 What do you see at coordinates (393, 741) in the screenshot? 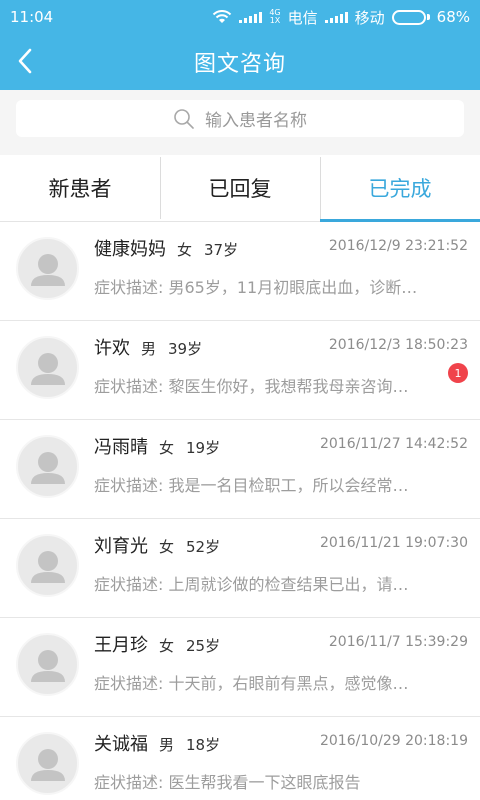
I see `message-time: 2016/10/29 20:18:19` at bounding box center [393, 741].